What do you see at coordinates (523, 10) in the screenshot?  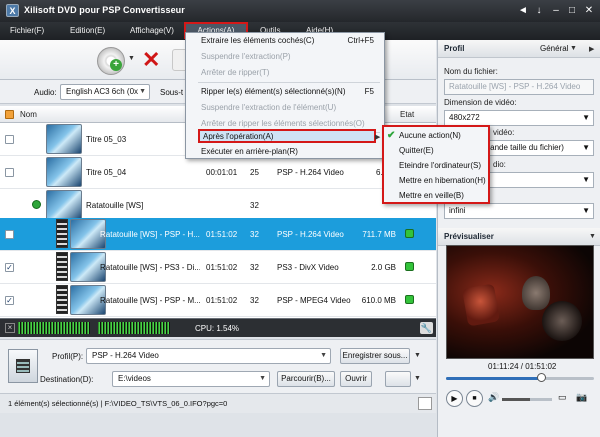 I see `back-icon: ◄` at bounding box center [523, 10].